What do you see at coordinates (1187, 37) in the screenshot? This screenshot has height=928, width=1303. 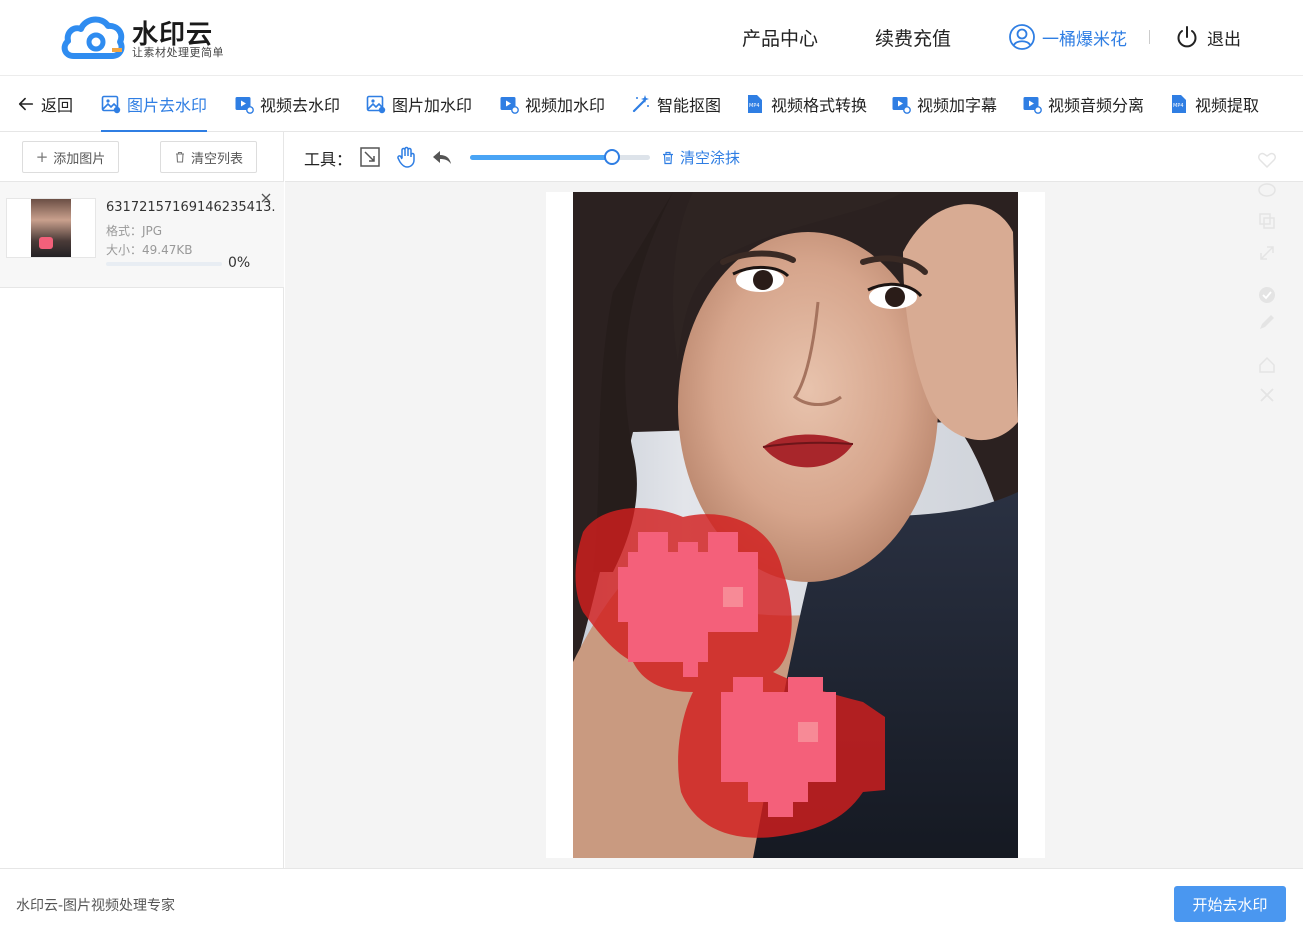 I see `power-icon` at bounding box center [1187, 37].